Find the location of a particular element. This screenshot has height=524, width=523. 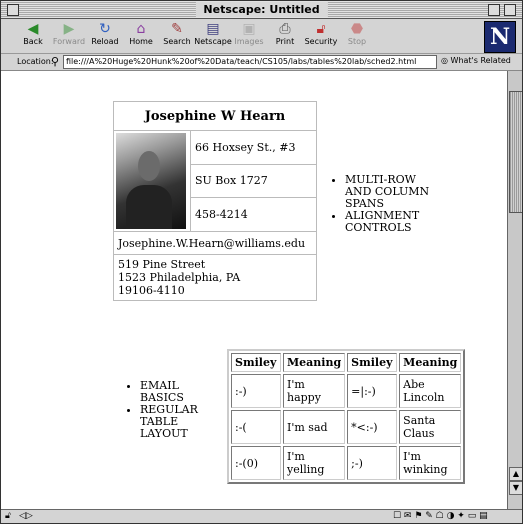

table-row: :-(0) I'm yelling ;-) I'm winking is located at coordinates (346, 463).